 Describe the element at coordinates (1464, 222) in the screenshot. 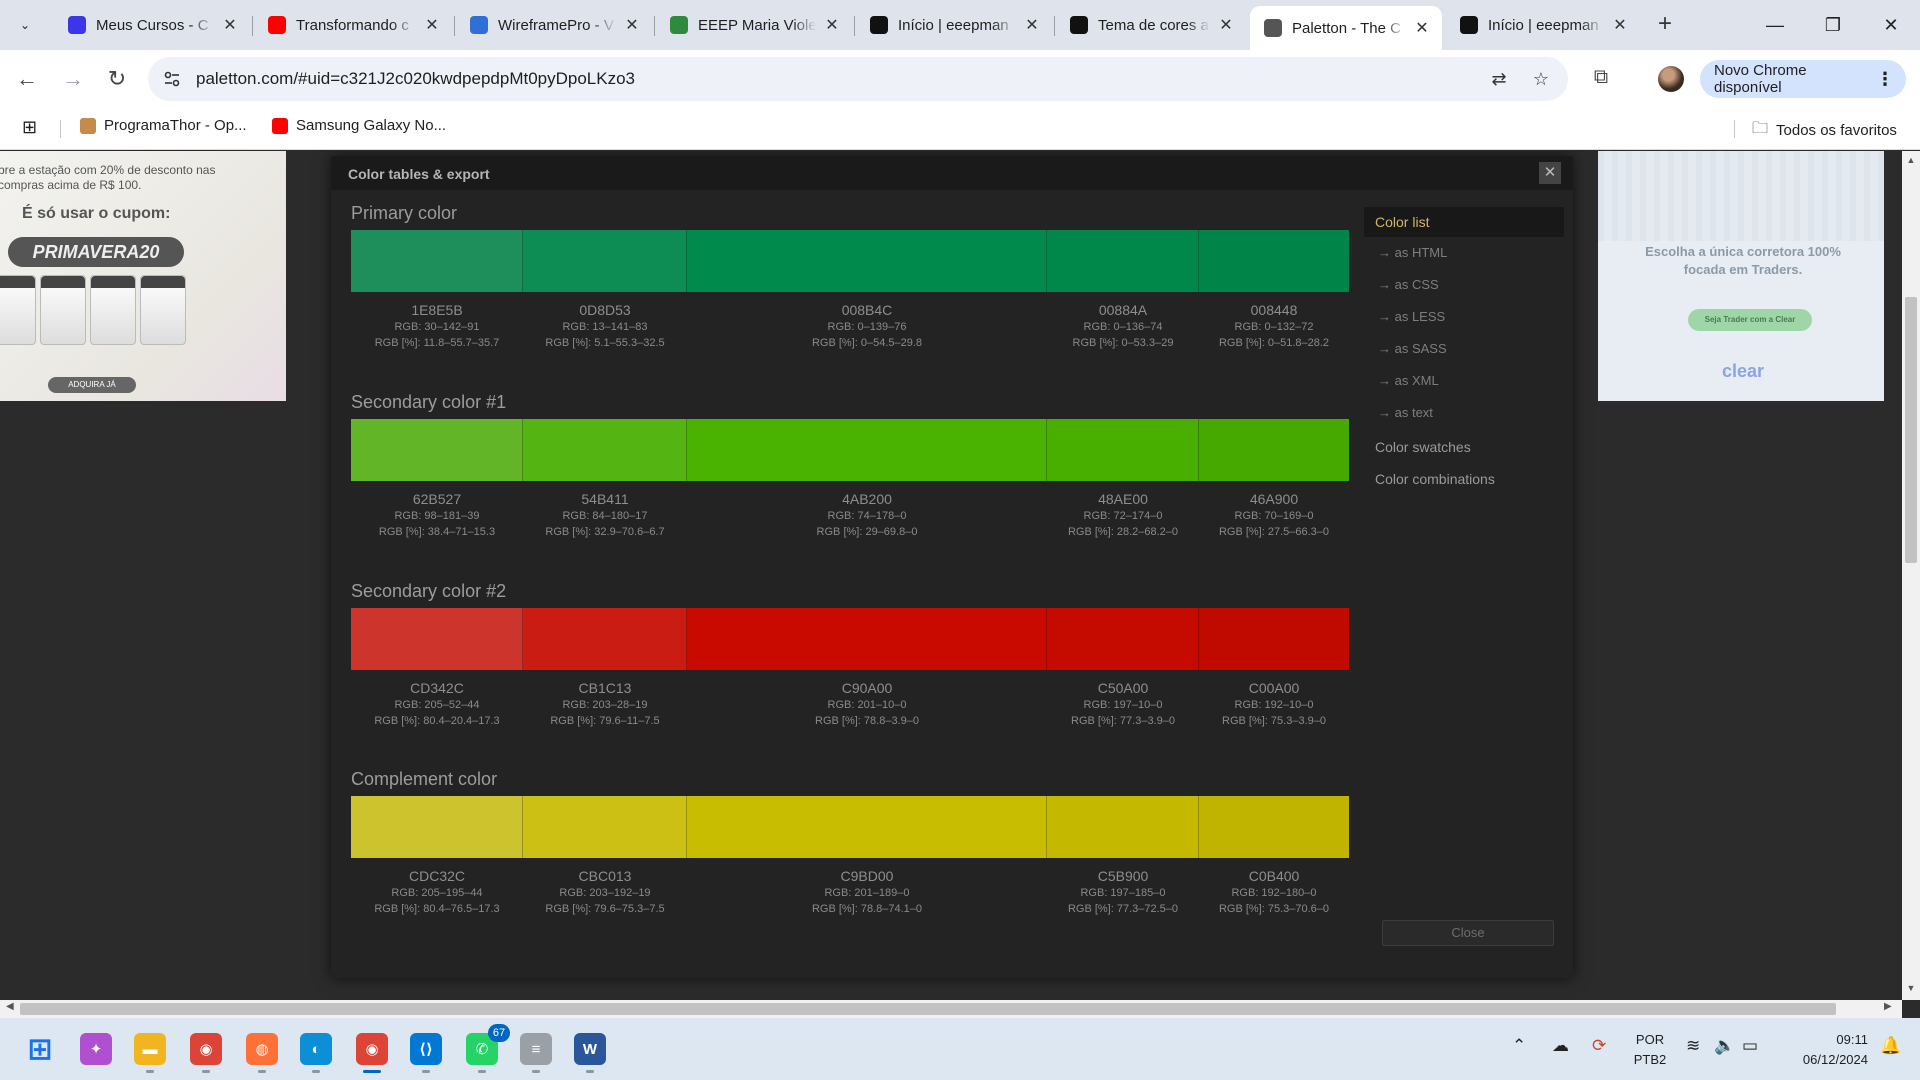

I see `menu-item-color-list: Color list` at that location.